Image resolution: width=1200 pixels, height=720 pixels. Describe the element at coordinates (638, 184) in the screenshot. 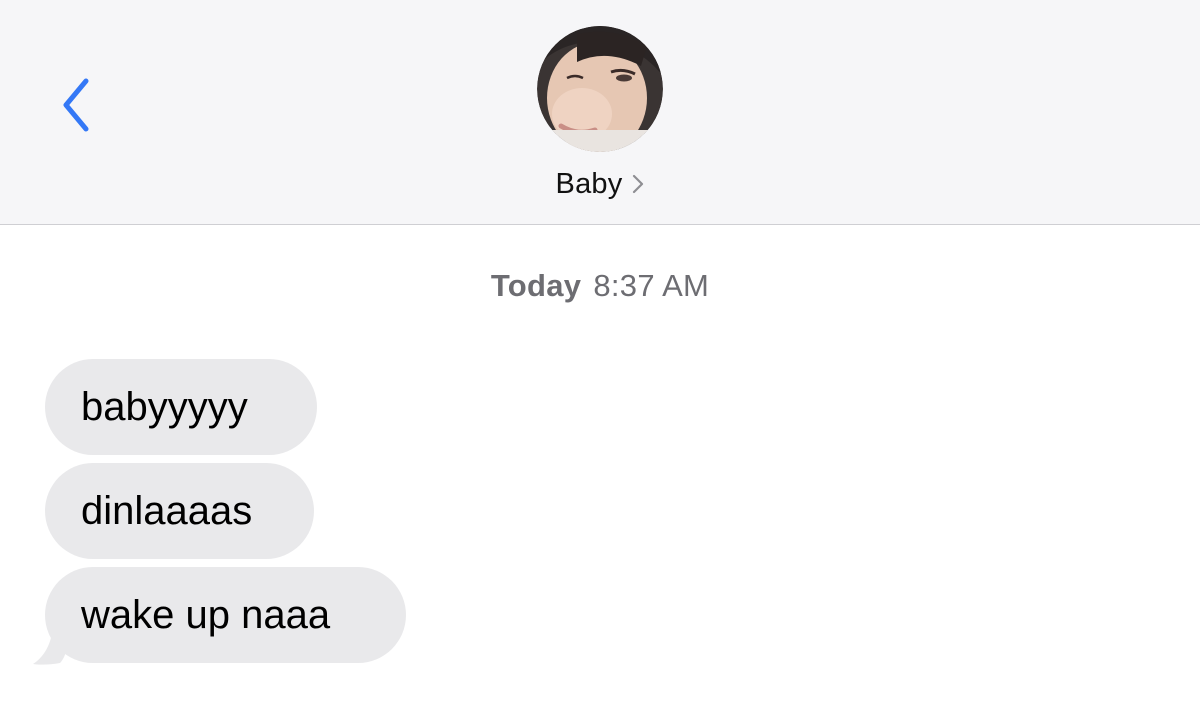

I see `chevron-right-icon` at that location.